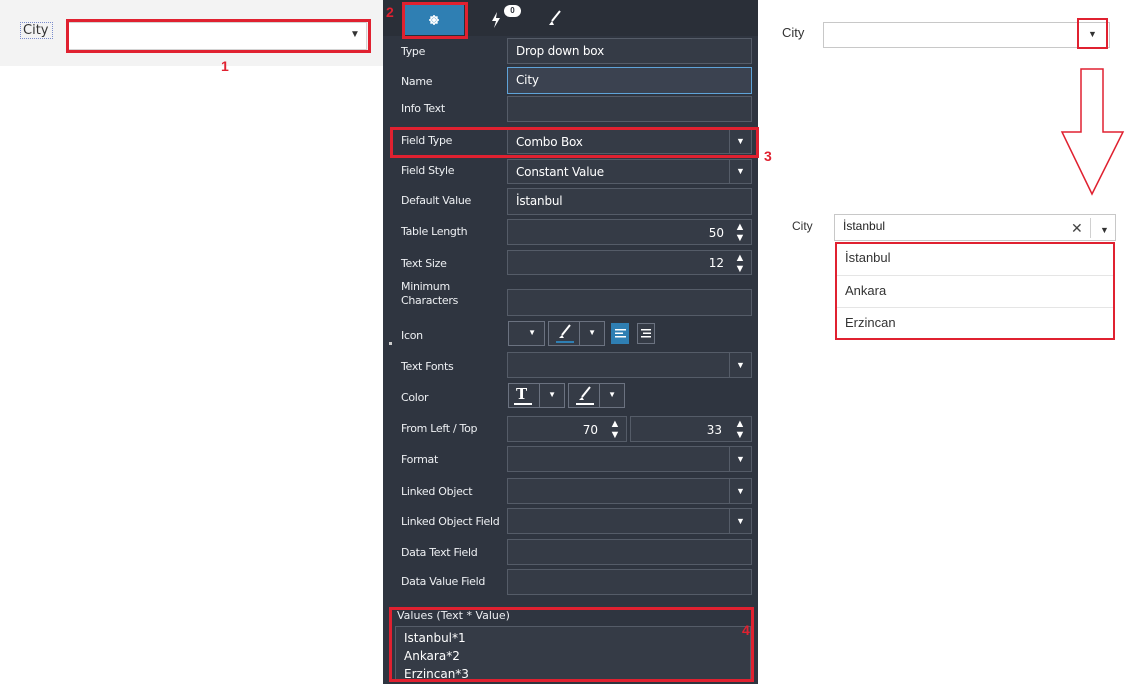  What do you see at coordinates (629, 552) in the screenshot?
I see `data-text-field-input` at bounding box center [629, 552].